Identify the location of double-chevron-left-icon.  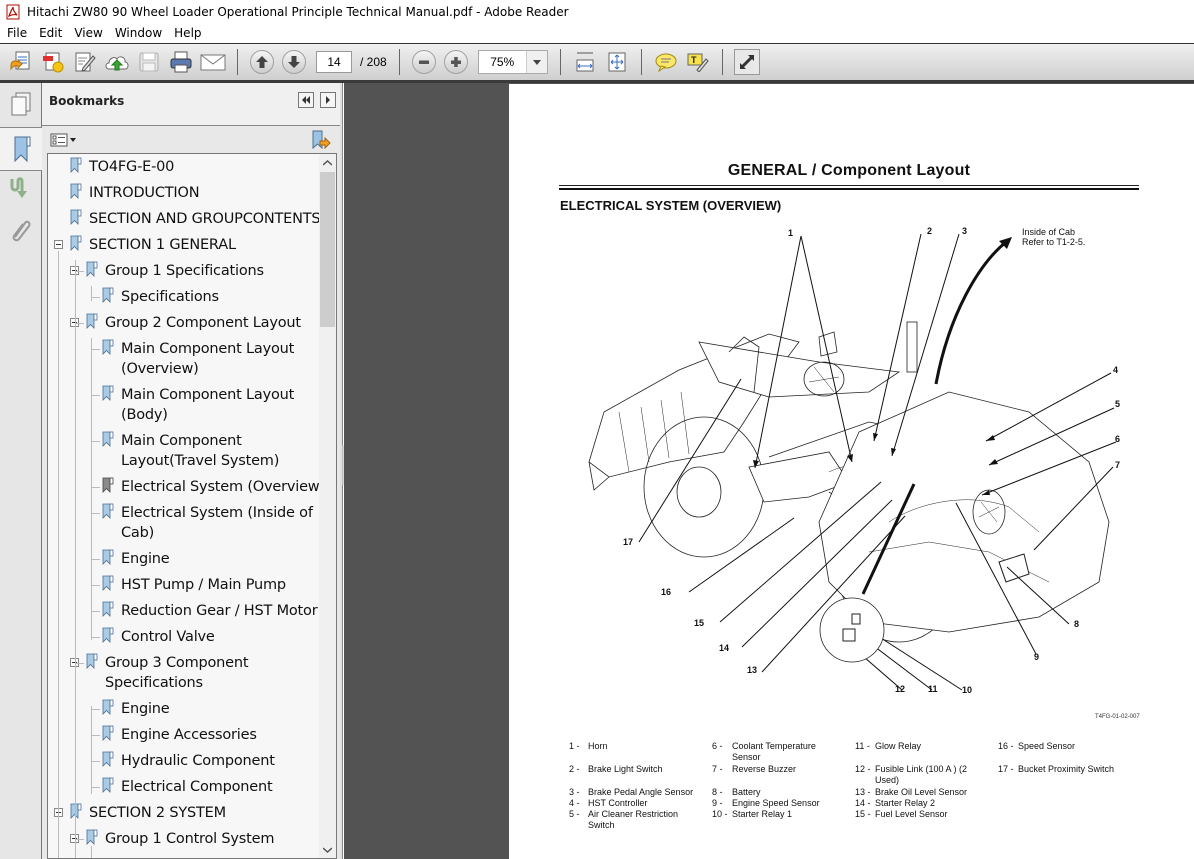
(306, 100).